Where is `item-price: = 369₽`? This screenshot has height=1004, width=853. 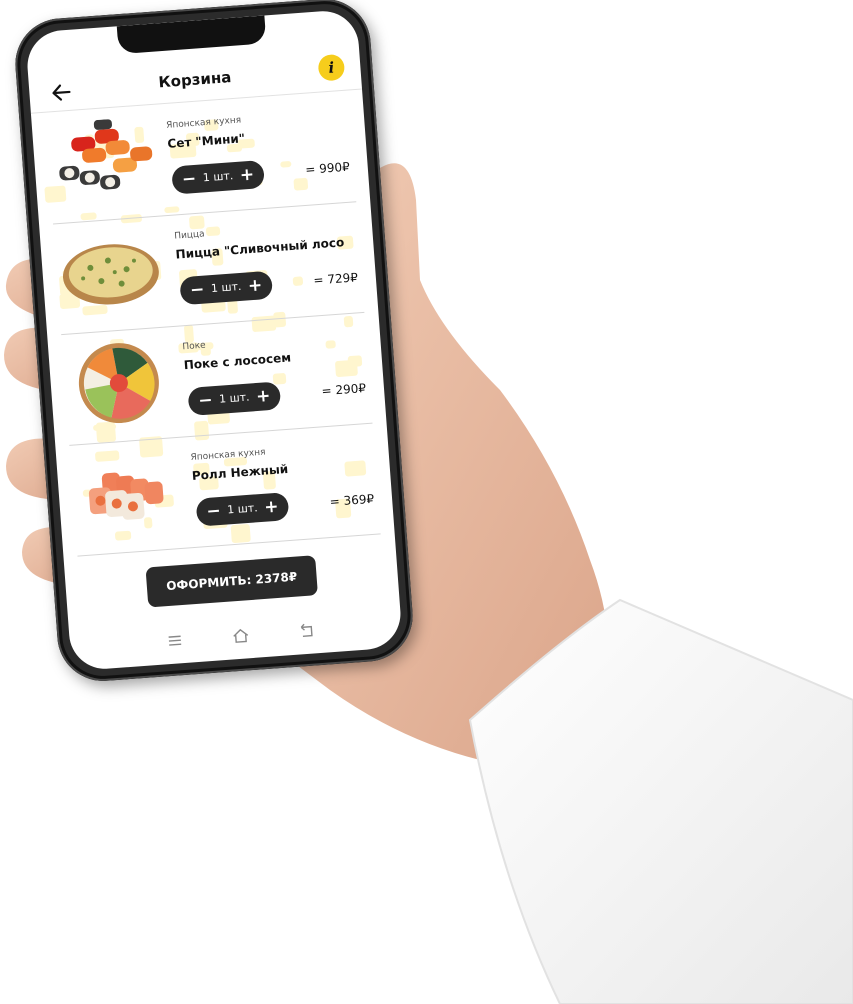 item-price: = 369₽ is located at coordinates (352, 500).